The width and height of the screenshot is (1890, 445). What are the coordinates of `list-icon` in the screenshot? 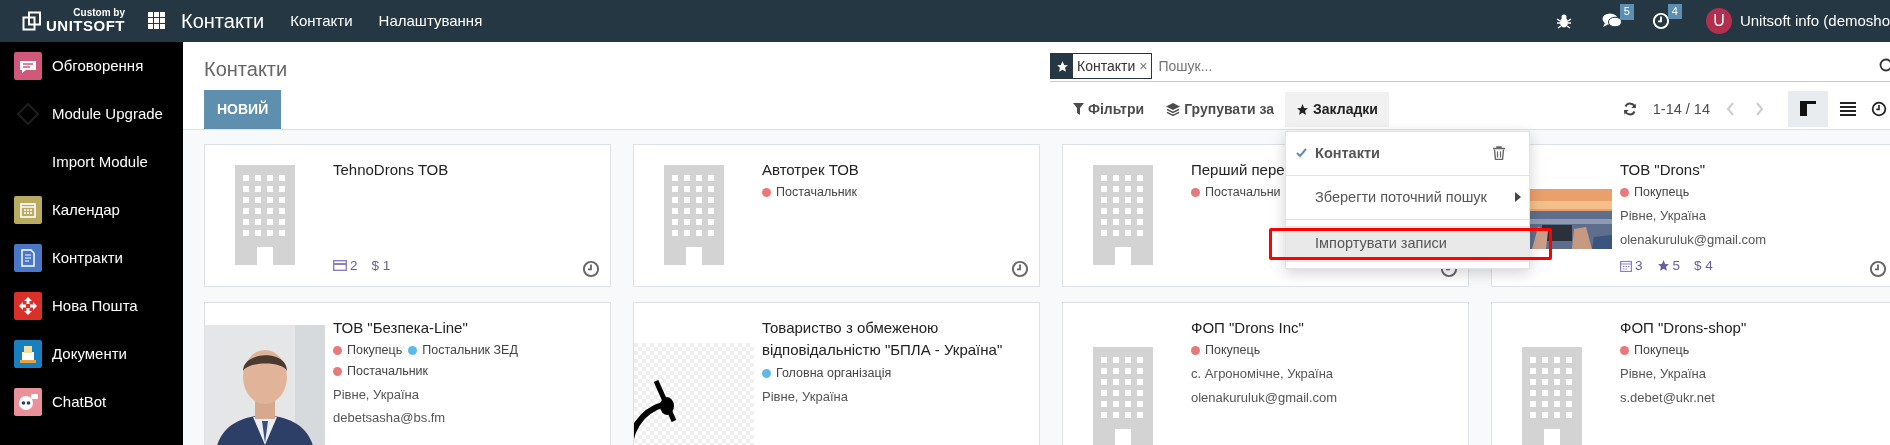 It's located at (1848, 109).